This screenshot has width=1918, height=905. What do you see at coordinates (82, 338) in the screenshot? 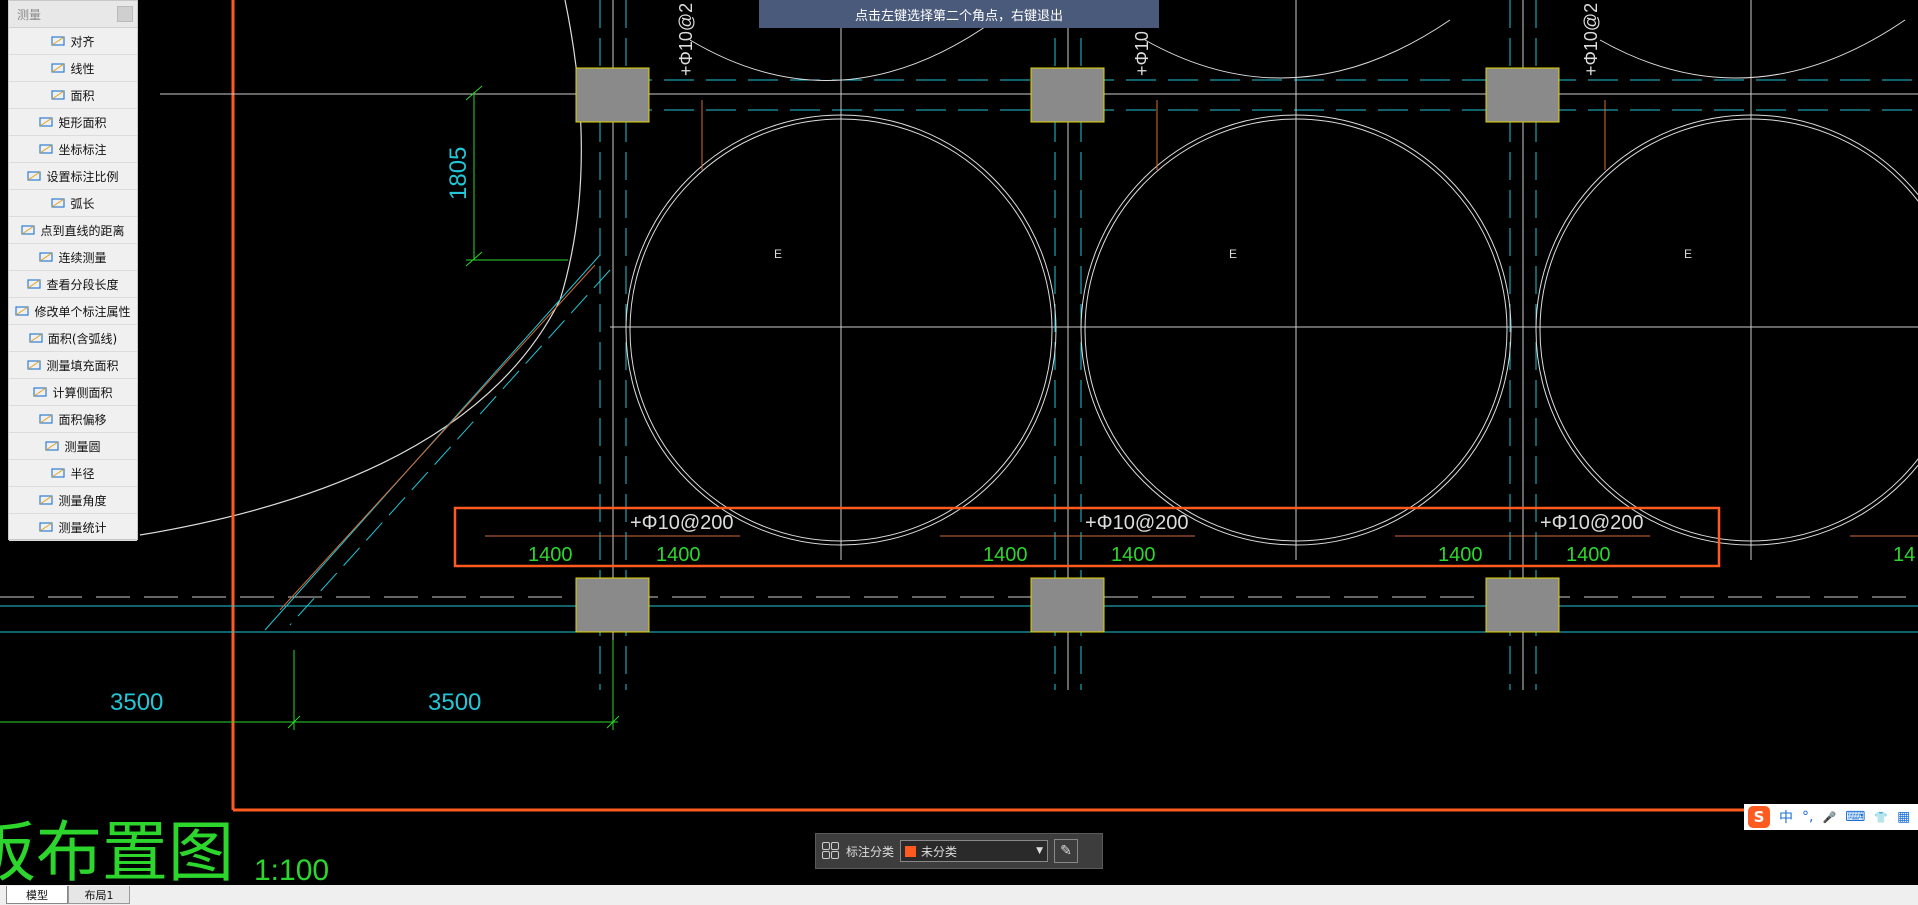
I see `measure-tool-label: 面积(含弧线)` at bounding box center [82, 338].